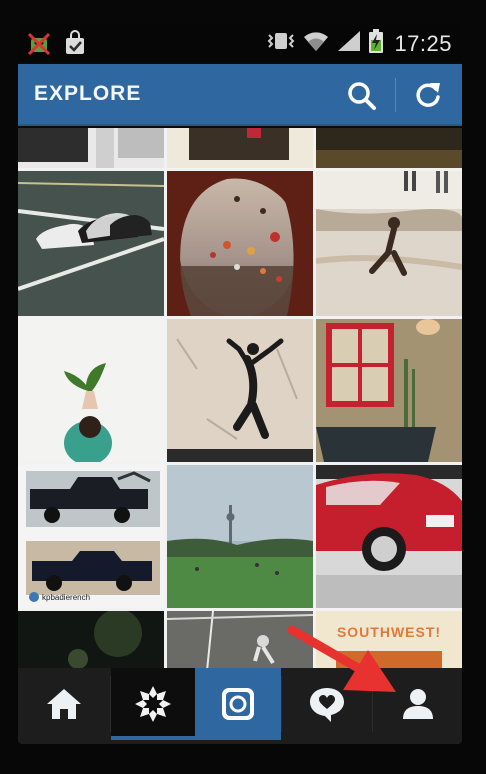 Image resolution: width=486 pixels, height=774 pixels. What do you see at coordinates (153, 738) in the screenshot?
I see `active-tab-indicator` at bounding box center [153, 738].